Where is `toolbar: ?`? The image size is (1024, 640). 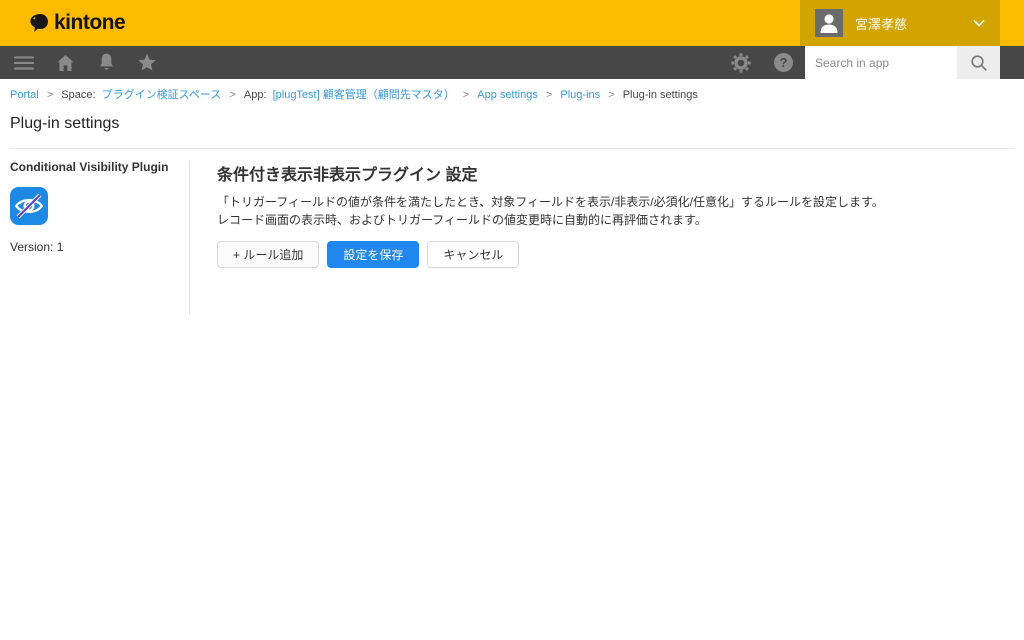 toolbar: ? is located at coordinates (512, 62).